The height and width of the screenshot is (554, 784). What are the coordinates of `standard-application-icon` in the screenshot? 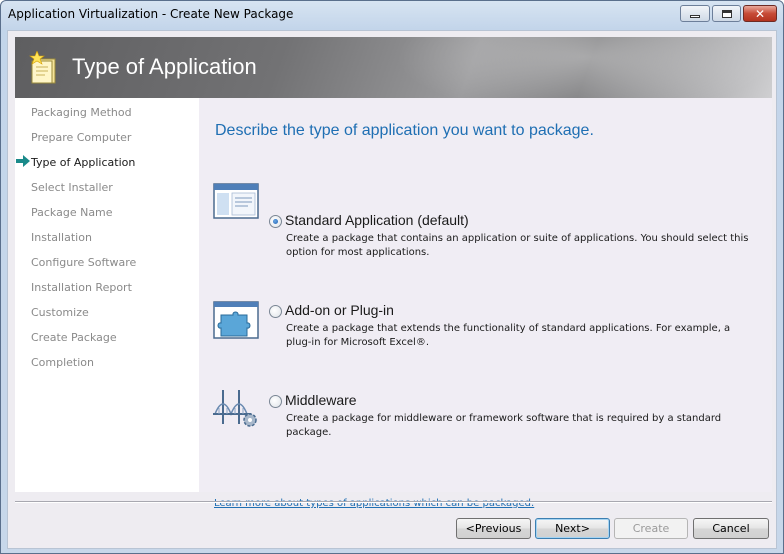 It's located at (236, 201).